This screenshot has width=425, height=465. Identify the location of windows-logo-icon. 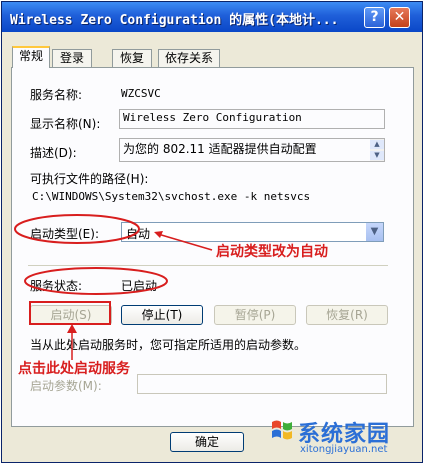
(282, 430).